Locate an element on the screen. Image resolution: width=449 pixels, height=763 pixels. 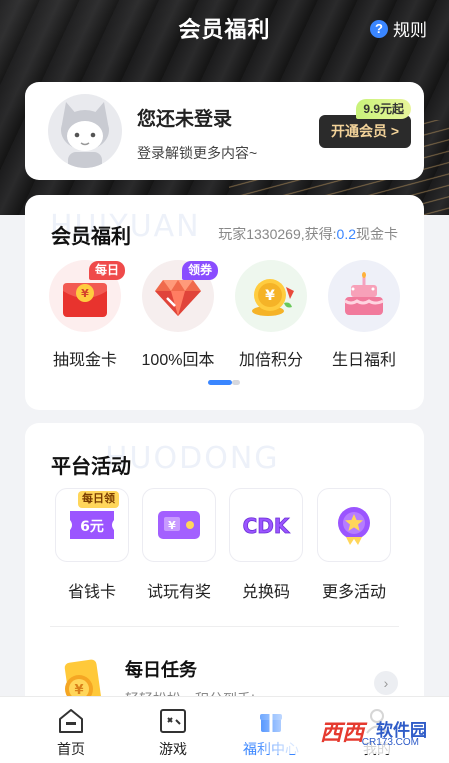
benefit-item-double-points: ¥ 加倍积分 is located at coordinates (271, 315).